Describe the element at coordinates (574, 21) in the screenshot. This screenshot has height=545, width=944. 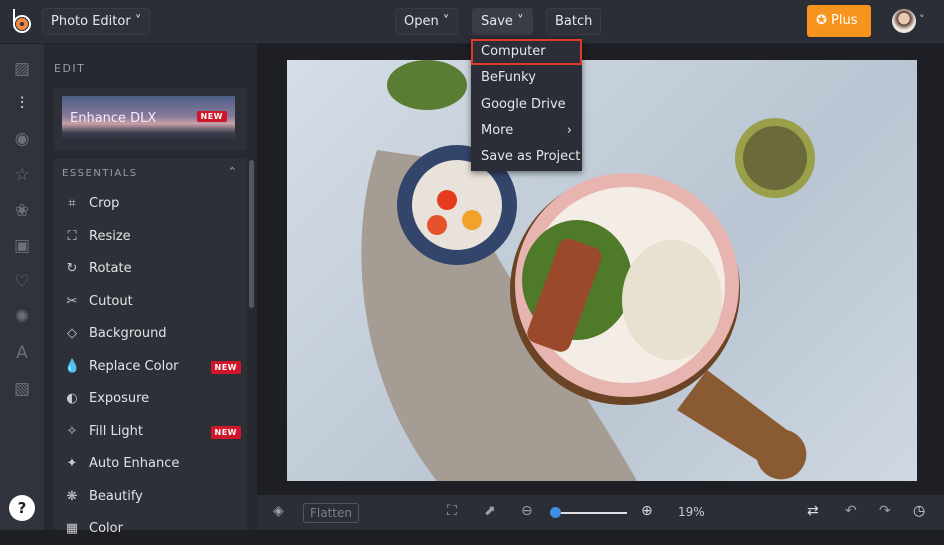
I see `batch-button: Batch` at that location.